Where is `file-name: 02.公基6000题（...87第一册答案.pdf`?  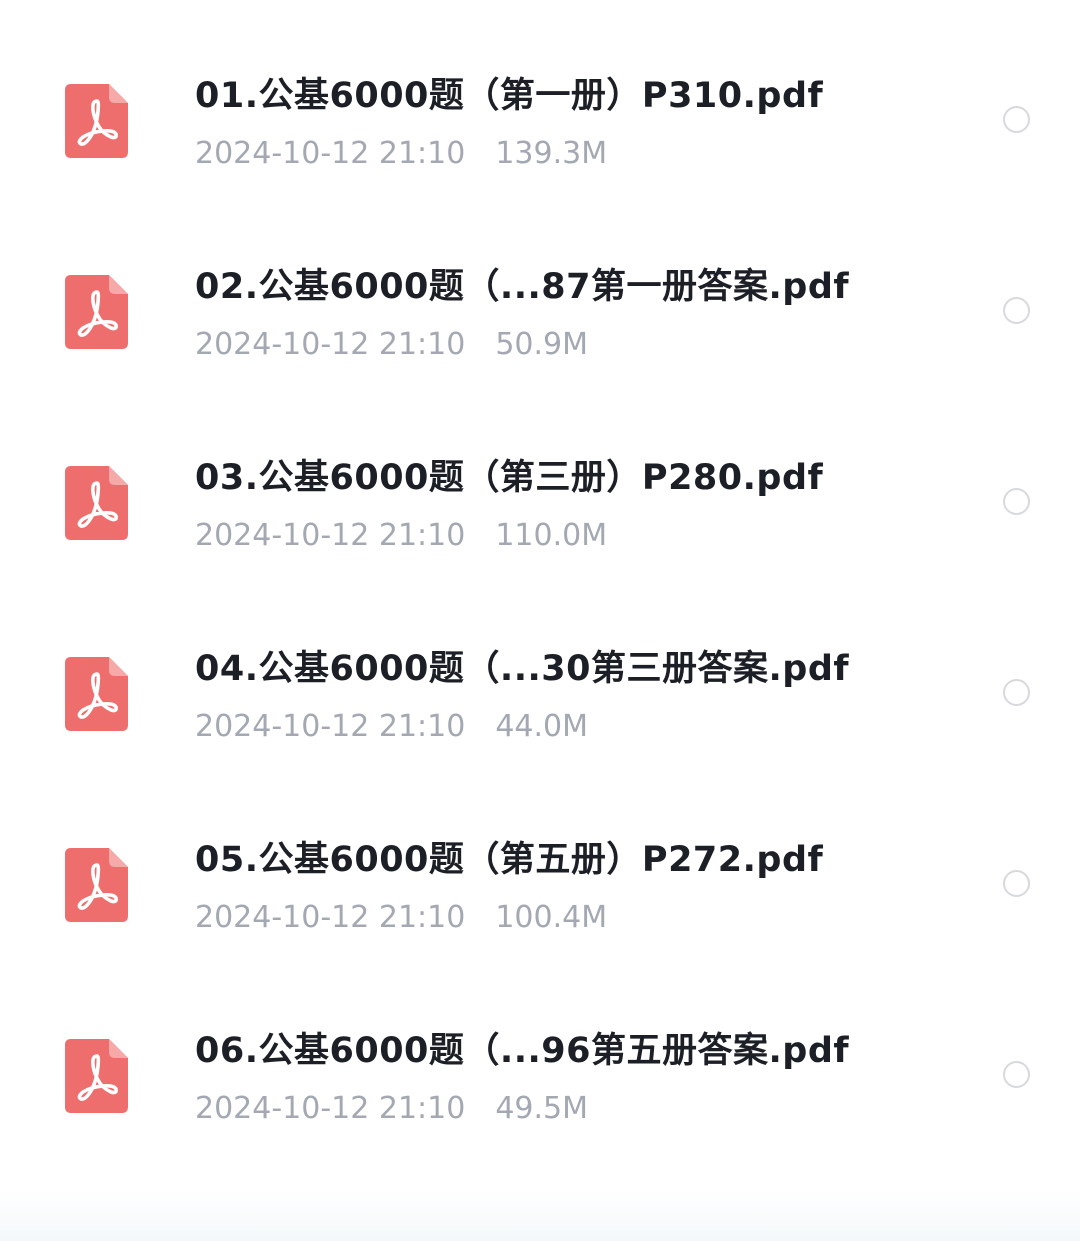
file-name: 02.公基6000题（...87第一册答案.pdf is located at coordinates (522, 287).